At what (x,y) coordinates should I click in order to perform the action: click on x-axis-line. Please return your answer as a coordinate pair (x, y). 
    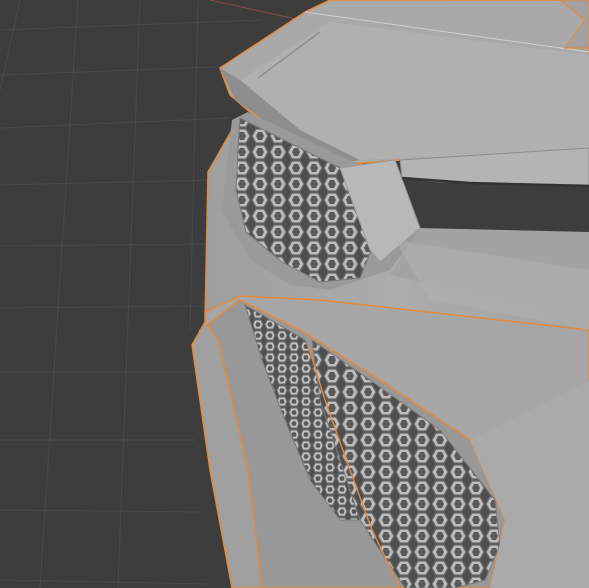
    Looking at the image, I should click on (255, 10).